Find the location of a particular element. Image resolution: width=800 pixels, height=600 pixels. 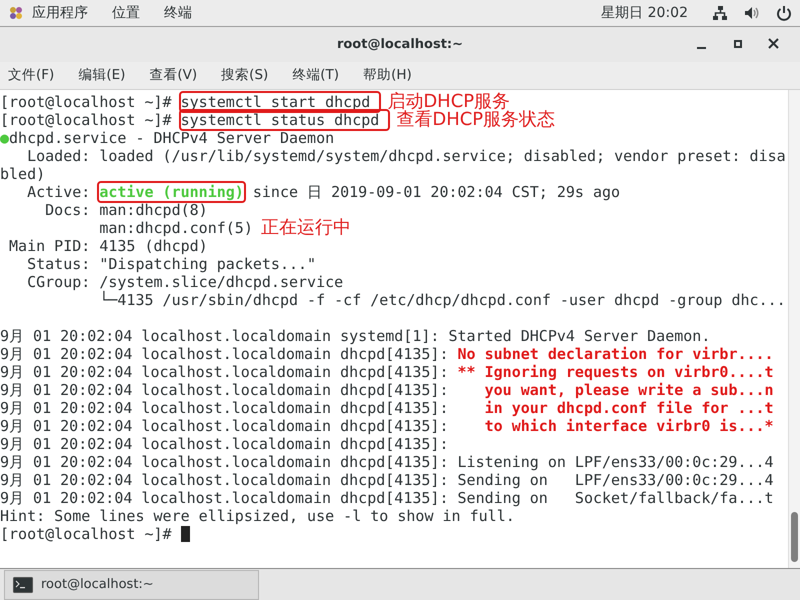

top-menu-item: 应用程序 is located at coordinates (60, 13).